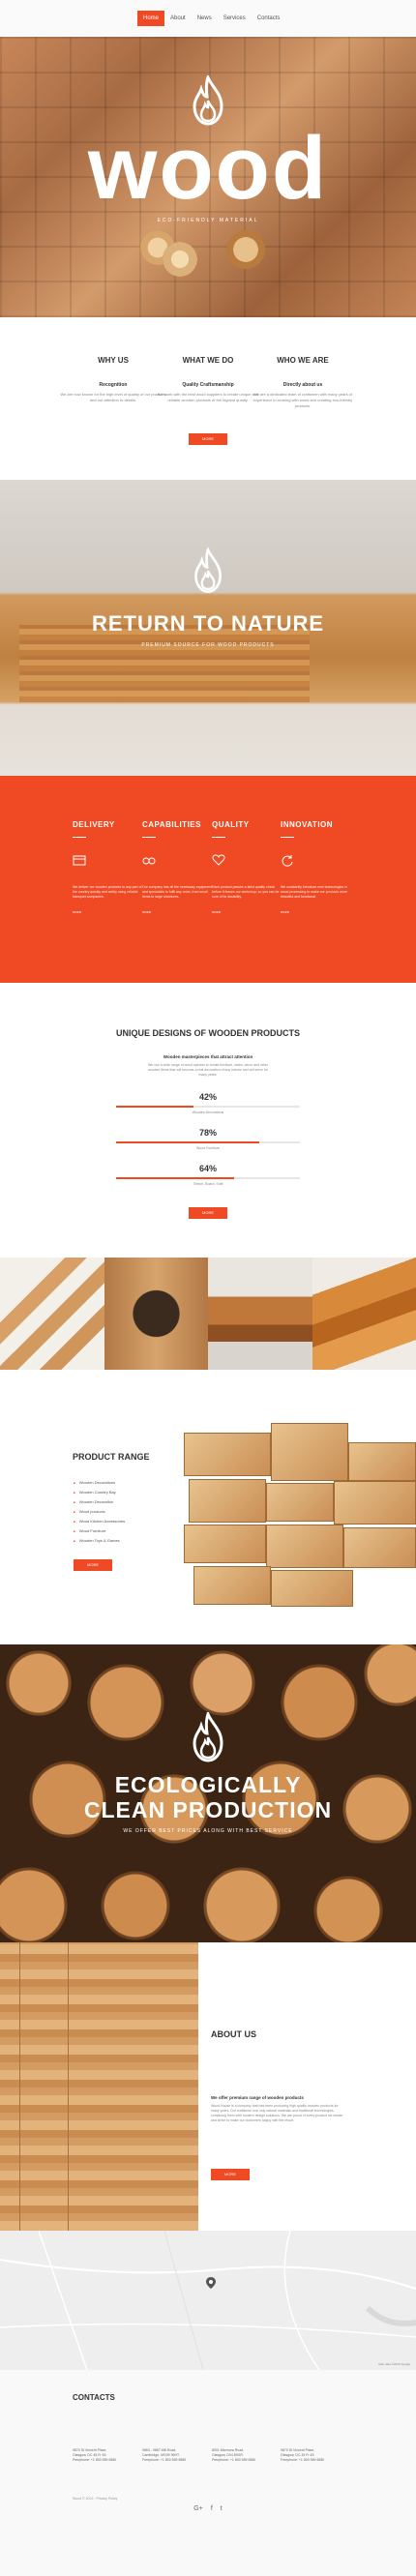 The height and width of the screenshot is (2576, 416). I want to click on feature-title: CAPABILITIES, so click(172, 824).